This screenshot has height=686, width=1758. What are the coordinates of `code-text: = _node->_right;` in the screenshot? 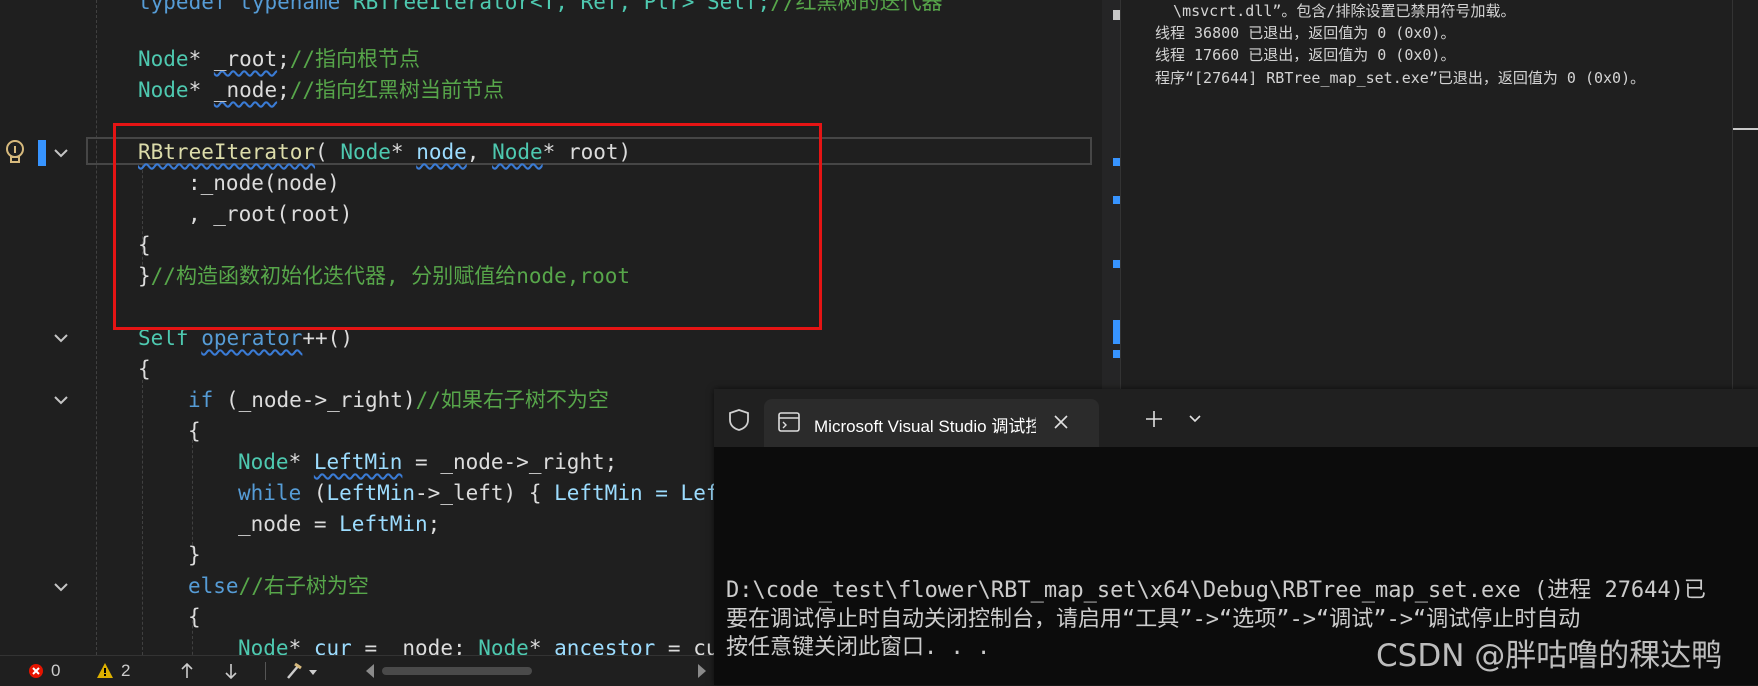 It's located at (510, 462).